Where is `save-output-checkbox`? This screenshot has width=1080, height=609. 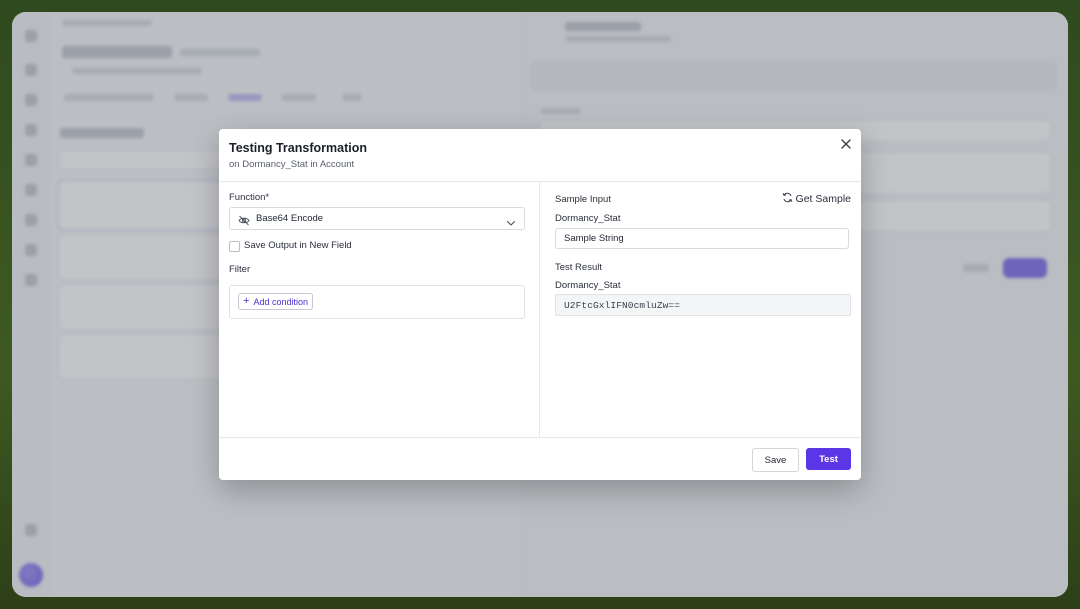
save-output-checkbox is located at coordinates (234, 246).